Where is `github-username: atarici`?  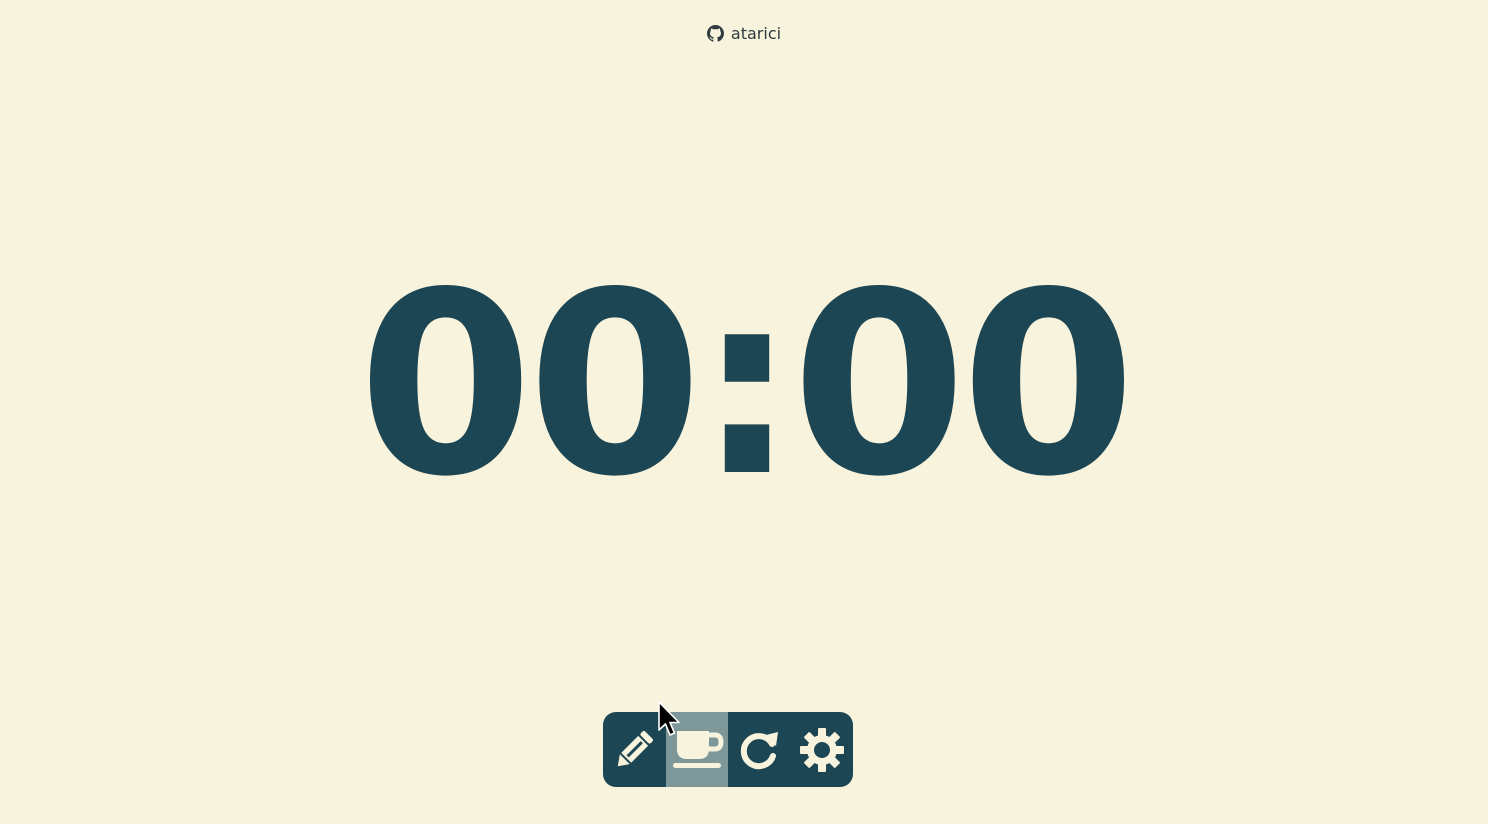 github-username: atarici is located at coordinates (756, 33).